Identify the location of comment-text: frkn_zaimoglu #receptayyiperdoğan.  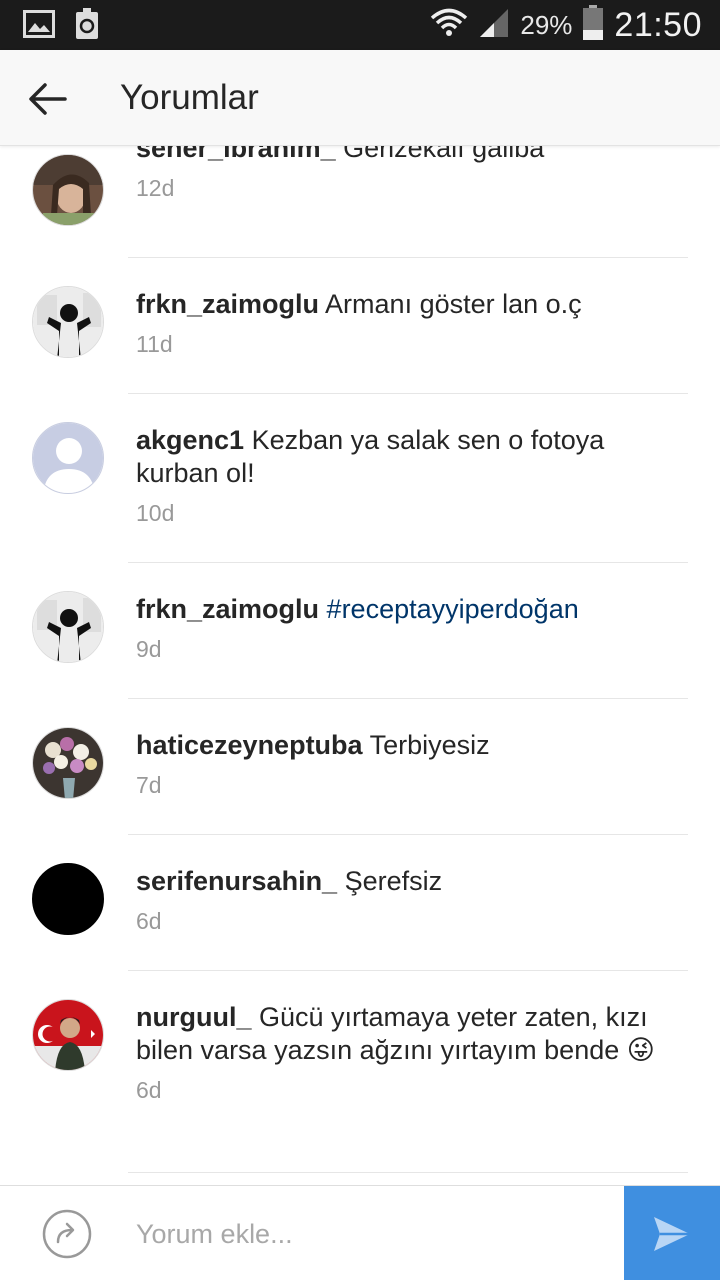
(396, 609).